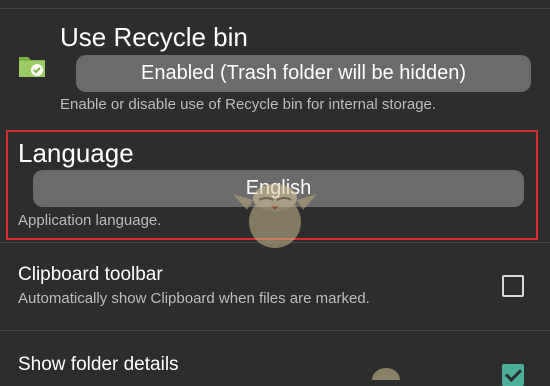  I want to click on folder-details-checkbox, so click(513, 375).